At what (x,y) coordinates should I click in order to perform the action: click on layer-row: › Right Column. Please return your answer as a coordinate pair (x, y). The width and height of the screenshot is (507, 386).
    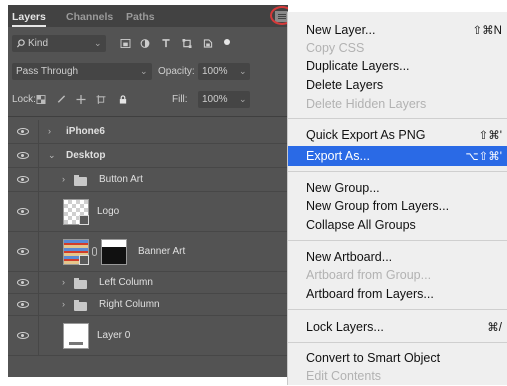
    Looking at the image, I should click on (148, 305).